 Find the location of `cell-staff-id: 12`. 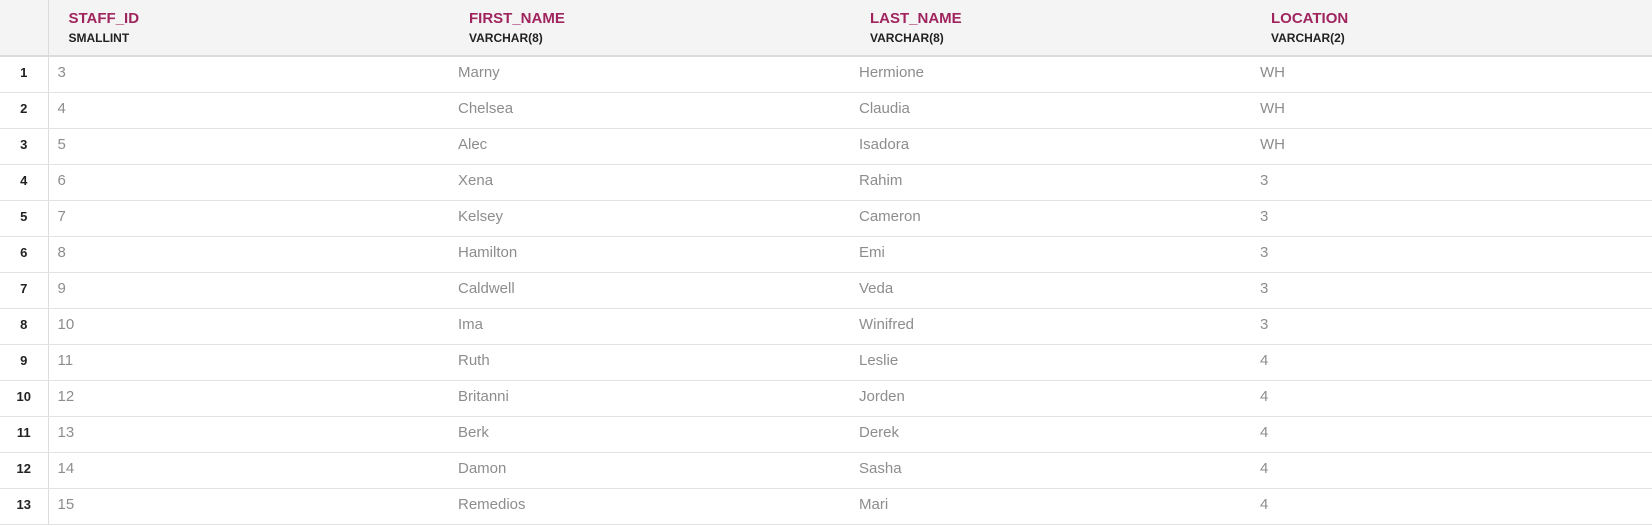

cell-staff-id: 12 is located at coordinates (248, 398).